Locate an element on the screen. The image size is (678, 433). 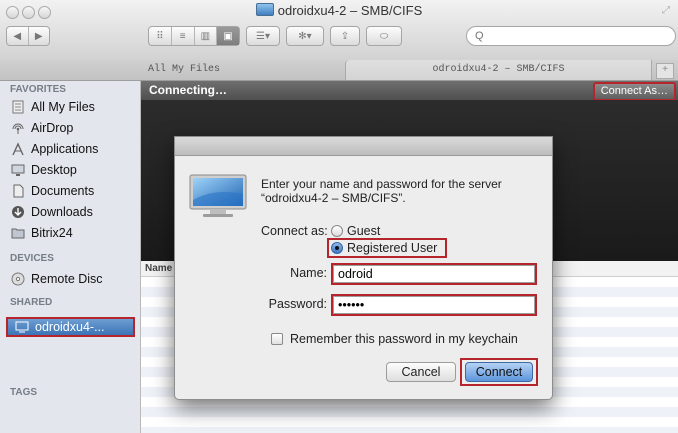
arrange-button: ☰▾ is located at coordinates (263, 36).